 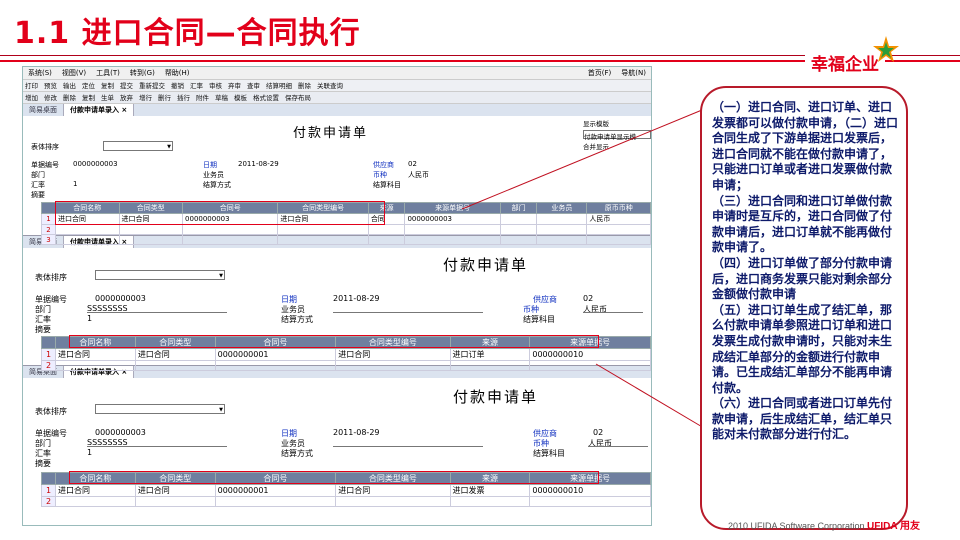 I want to click on tb-preview: 预览, so click(x=50, y=85).